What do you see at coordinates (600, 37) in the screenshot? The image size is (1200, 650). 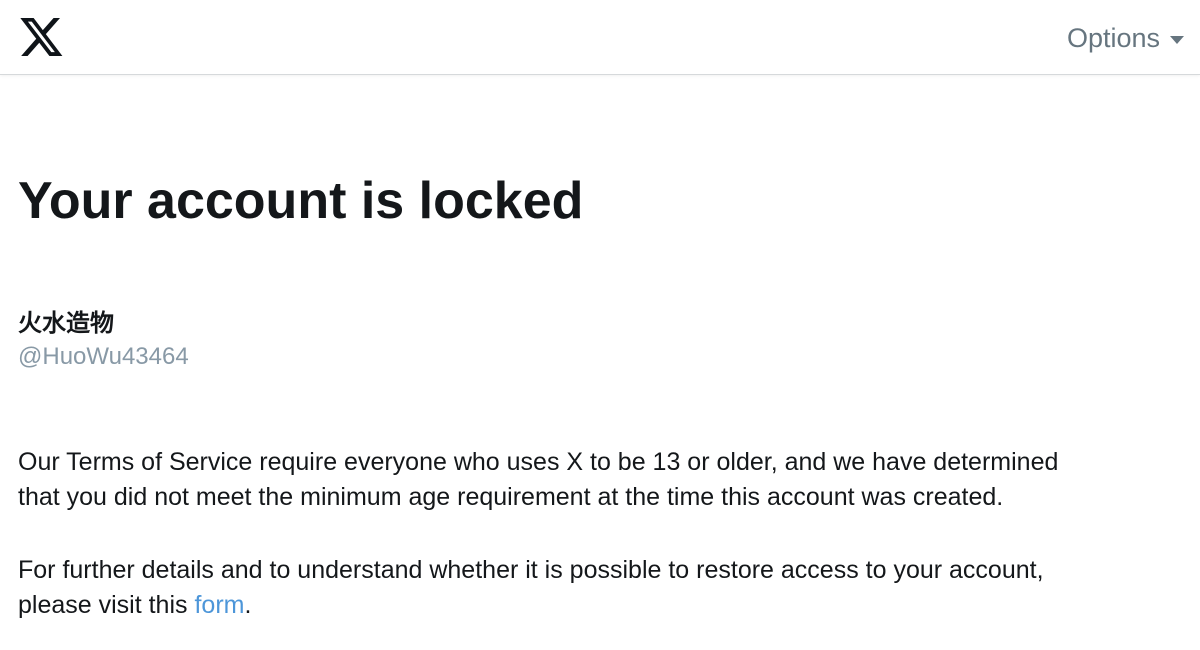 I see `top-navigation-bar: Options` at bounding box center [600, 37].